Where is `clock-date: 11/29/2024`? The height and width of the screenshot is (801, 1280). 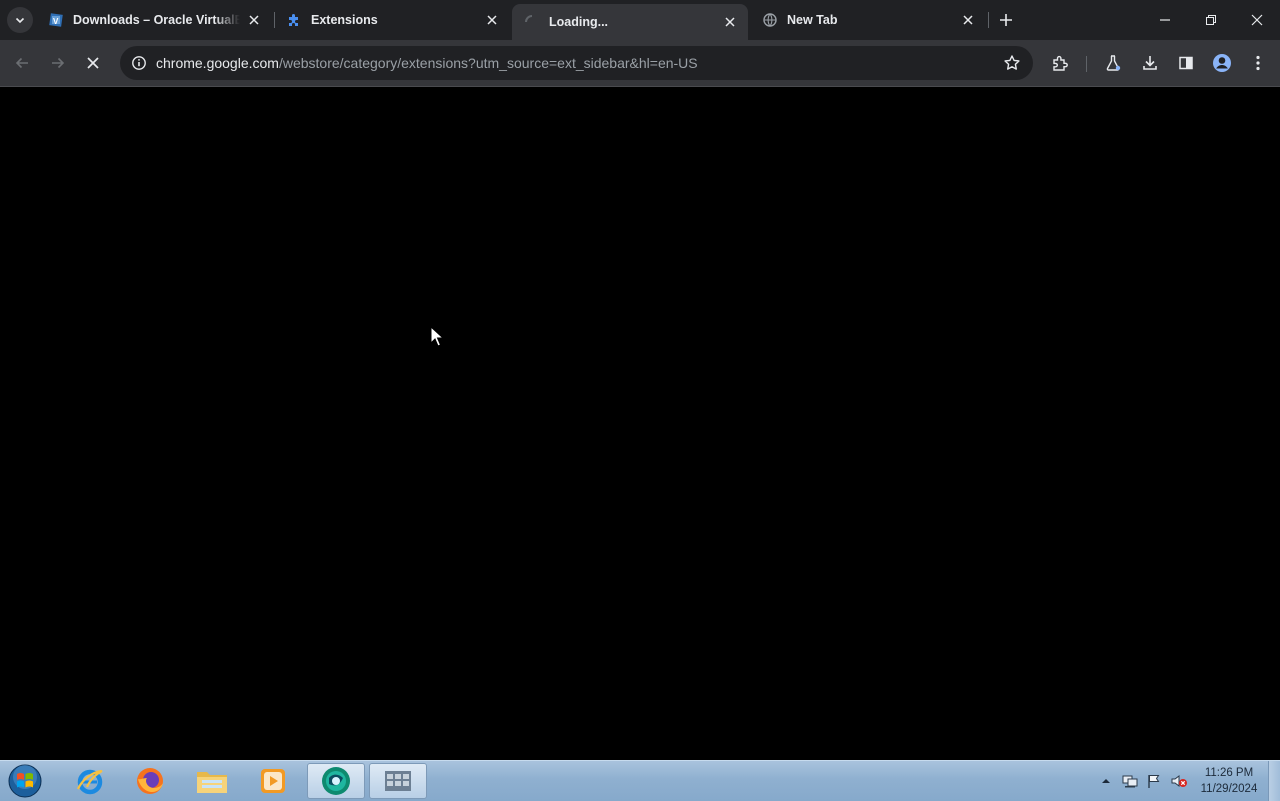 clock-date: 11/29/2024 is located at coordinates (1229, 789).